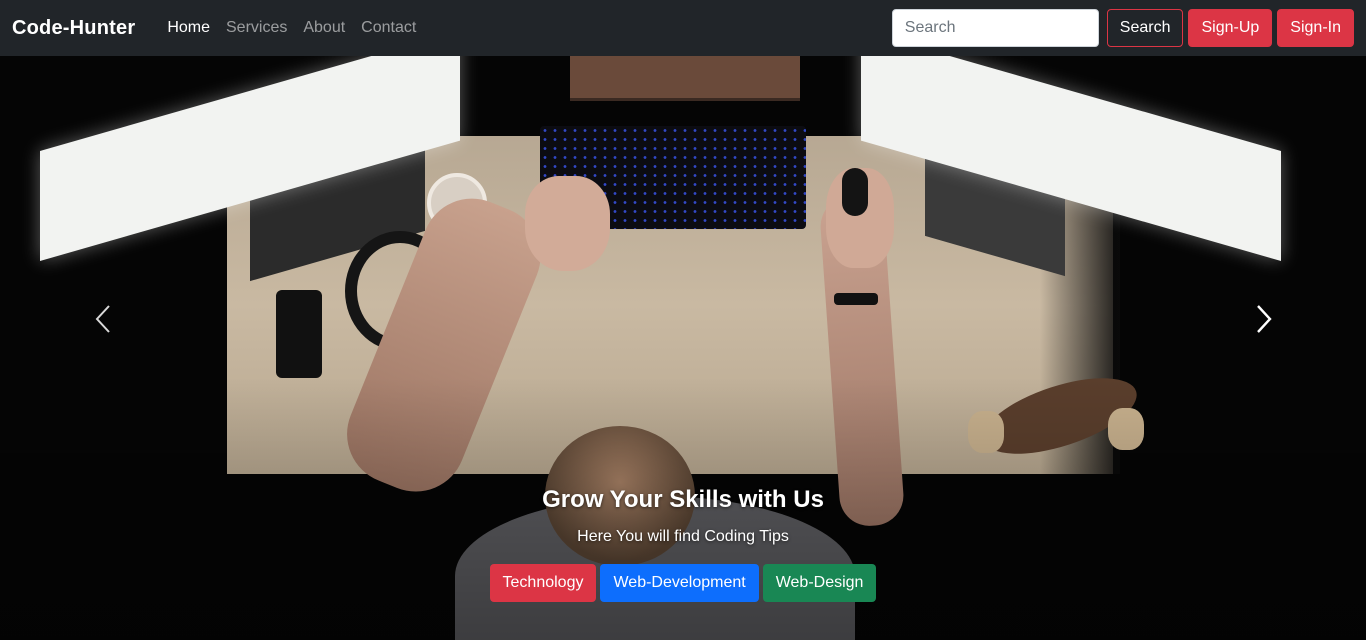 Image resolution: width=1366 pixels, height=640 pixels. I want to click on technology-button: Technology, so click(543, 583).